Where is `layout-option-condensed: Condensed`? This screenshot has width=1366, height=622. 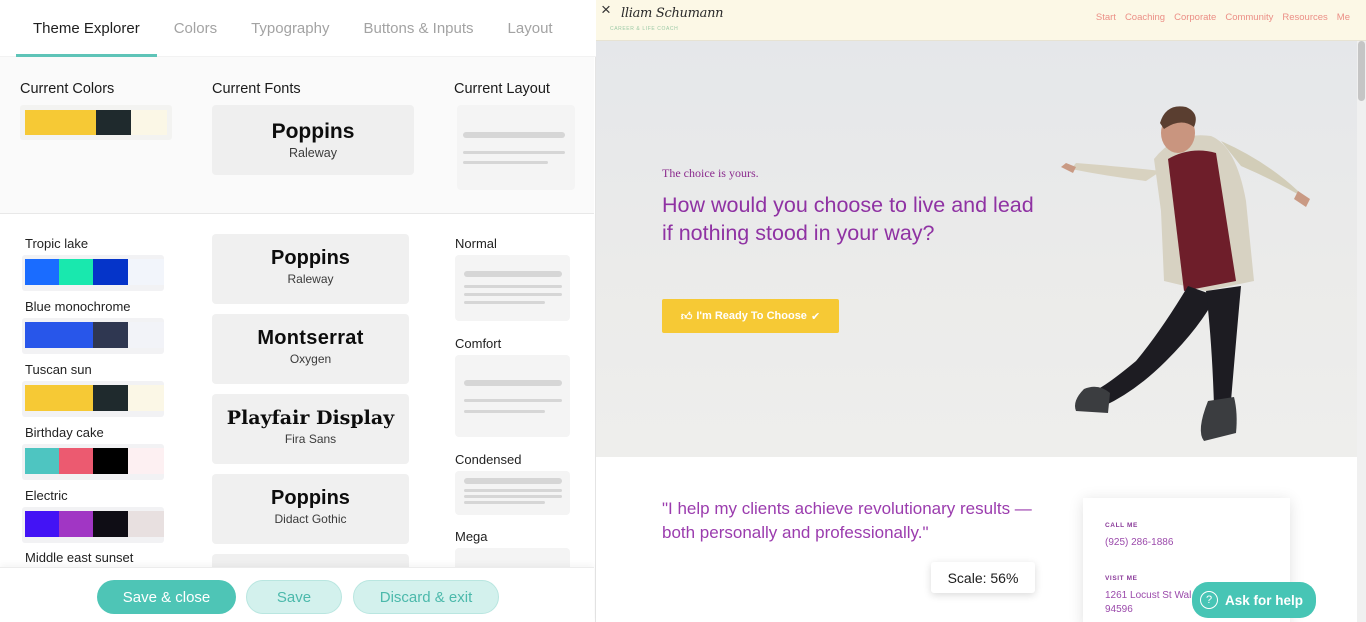
layout-option-condensed: Condensed is located at coordinates (515, 483).